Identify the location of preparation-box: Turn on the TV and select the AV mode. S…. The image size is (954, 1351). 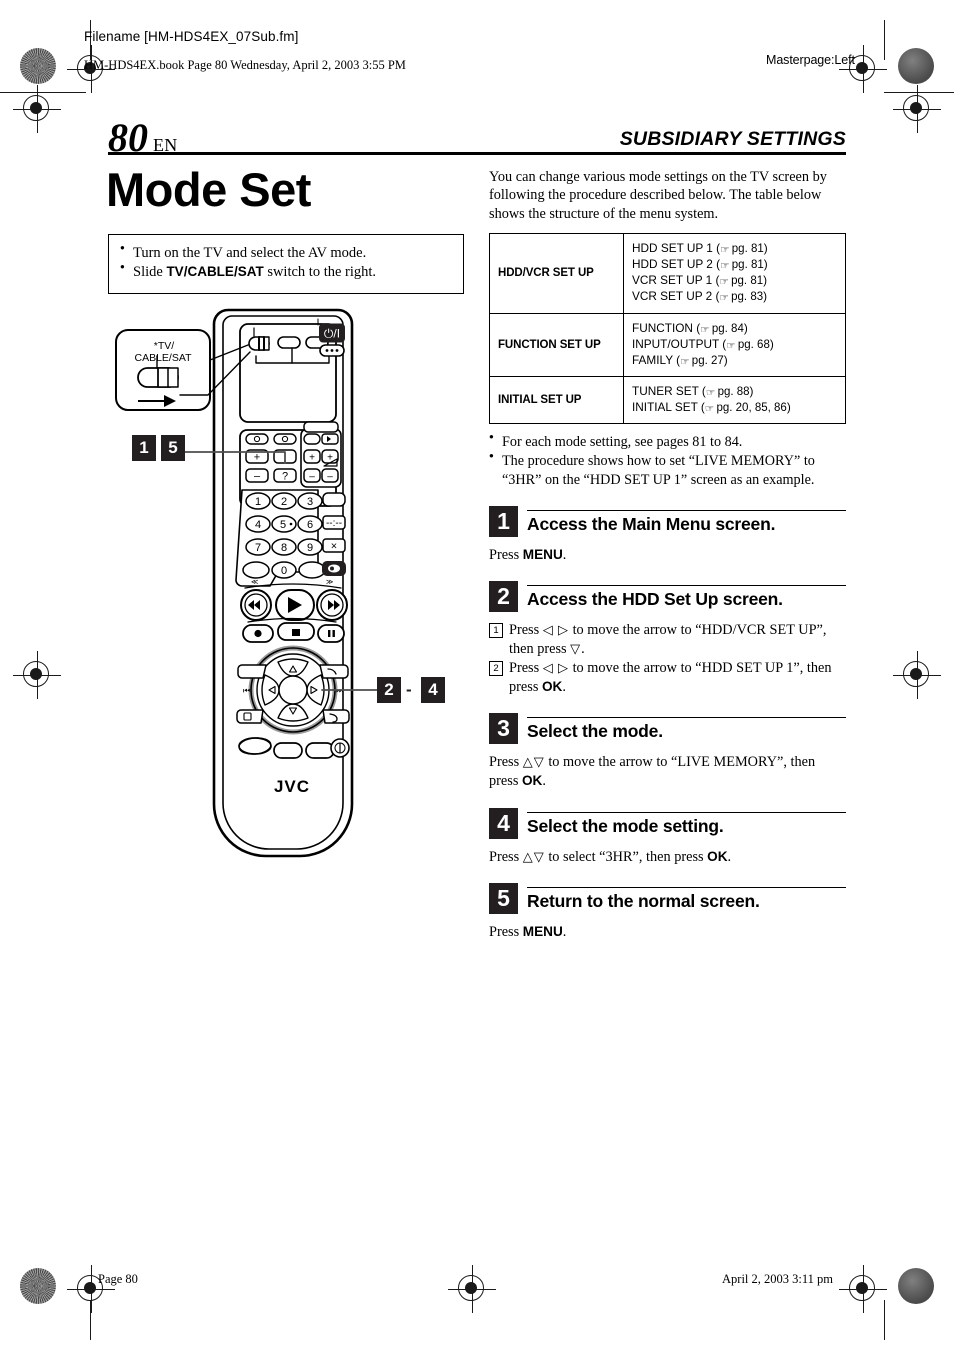
(286, 264).